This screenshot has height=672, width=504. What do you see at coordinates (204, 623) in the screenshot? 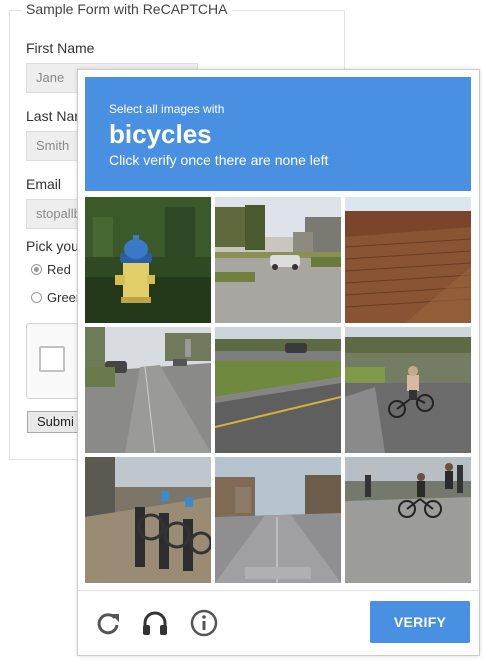
I see `info-icon` at bounding box center [204, 623].